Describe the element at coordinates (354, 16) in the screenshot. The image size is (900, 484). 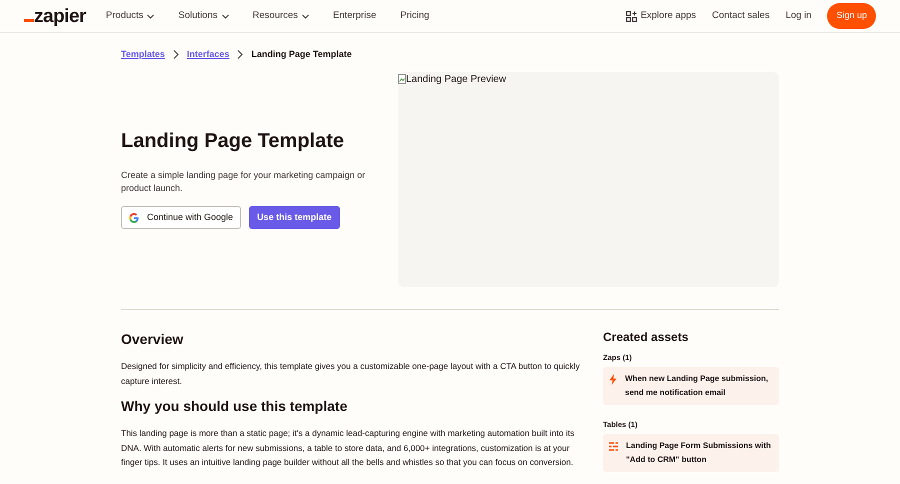
I see `nav-link: Enterprise` at that location.